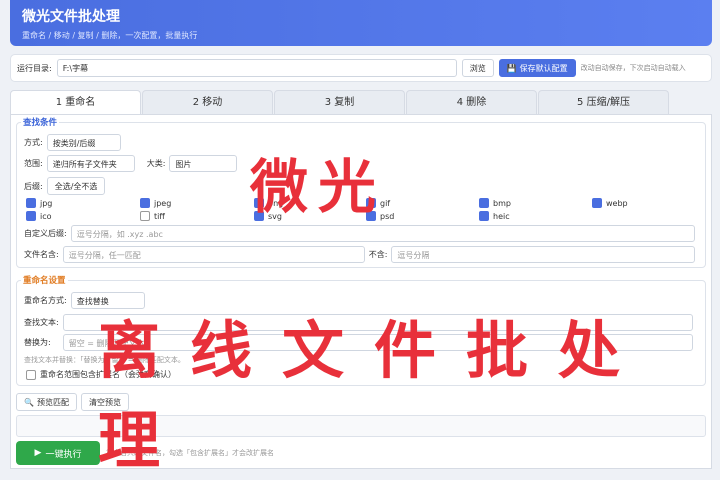 The image size is (720, 480). Describe the element at coordinates (276, 203) in the screenshot. I see `ext-label: png` at that location.